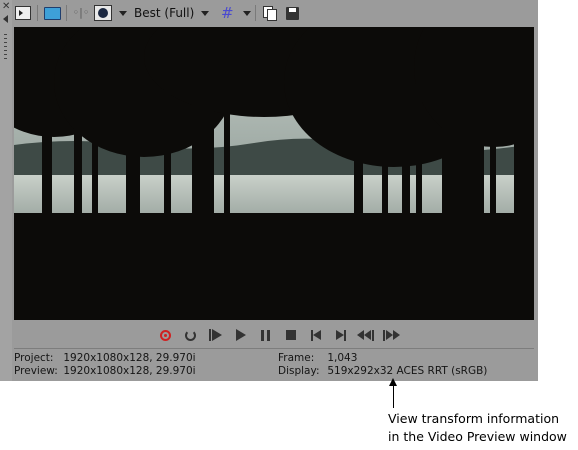  I want to click on frame-info: Frame: 1,043, so click(317, 358).